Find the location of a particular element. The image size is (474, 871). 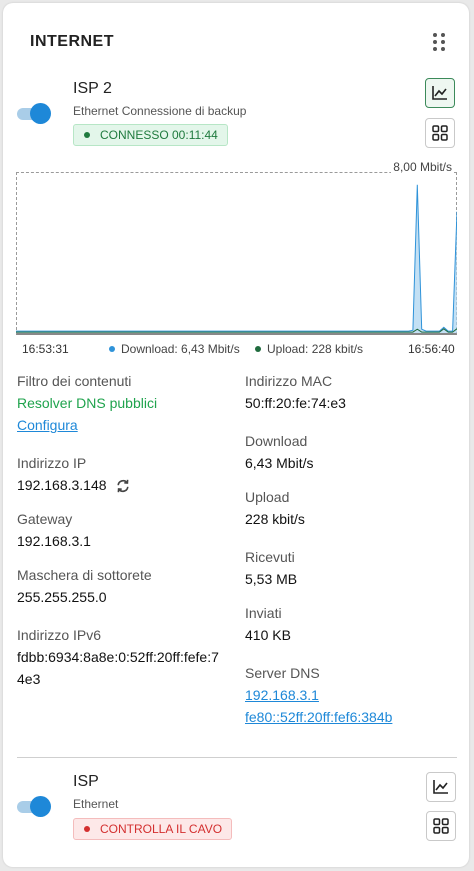

ip-address-value: 192.168.3.148 is located at coordinates (62, 485).